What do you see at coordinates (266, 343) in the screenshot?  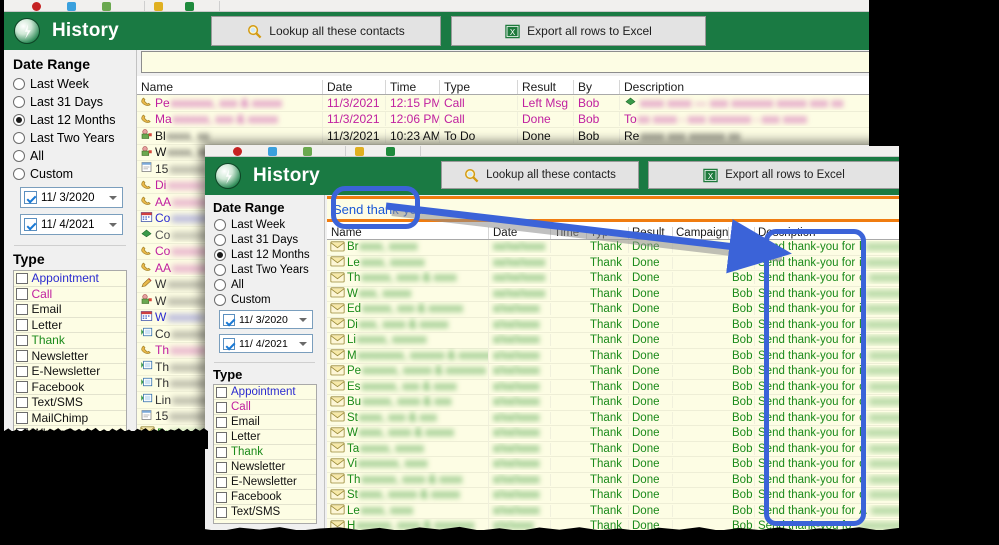 I see `date-to-picker-front: 11/ 4/2021` at bounding box center [266, 343].